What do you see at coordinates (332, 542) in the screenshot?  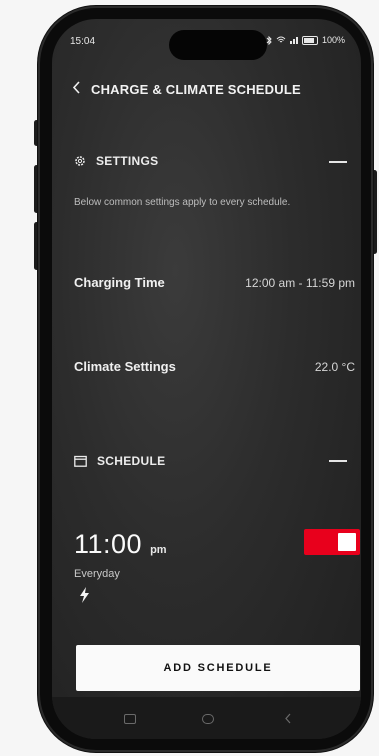 I see `schedule-enable-toggle` at bounding box center [332, 542].